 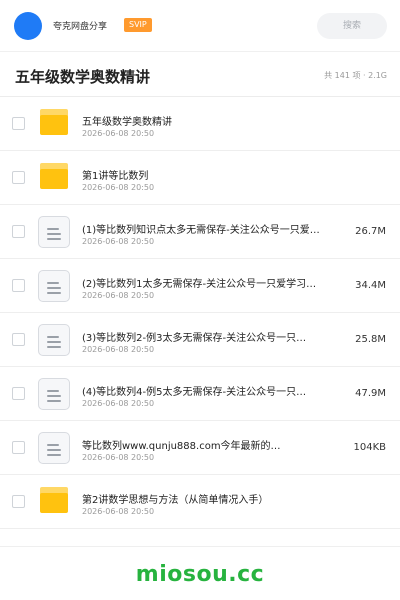 I want to click on avatar, so click(x=28, y=26).